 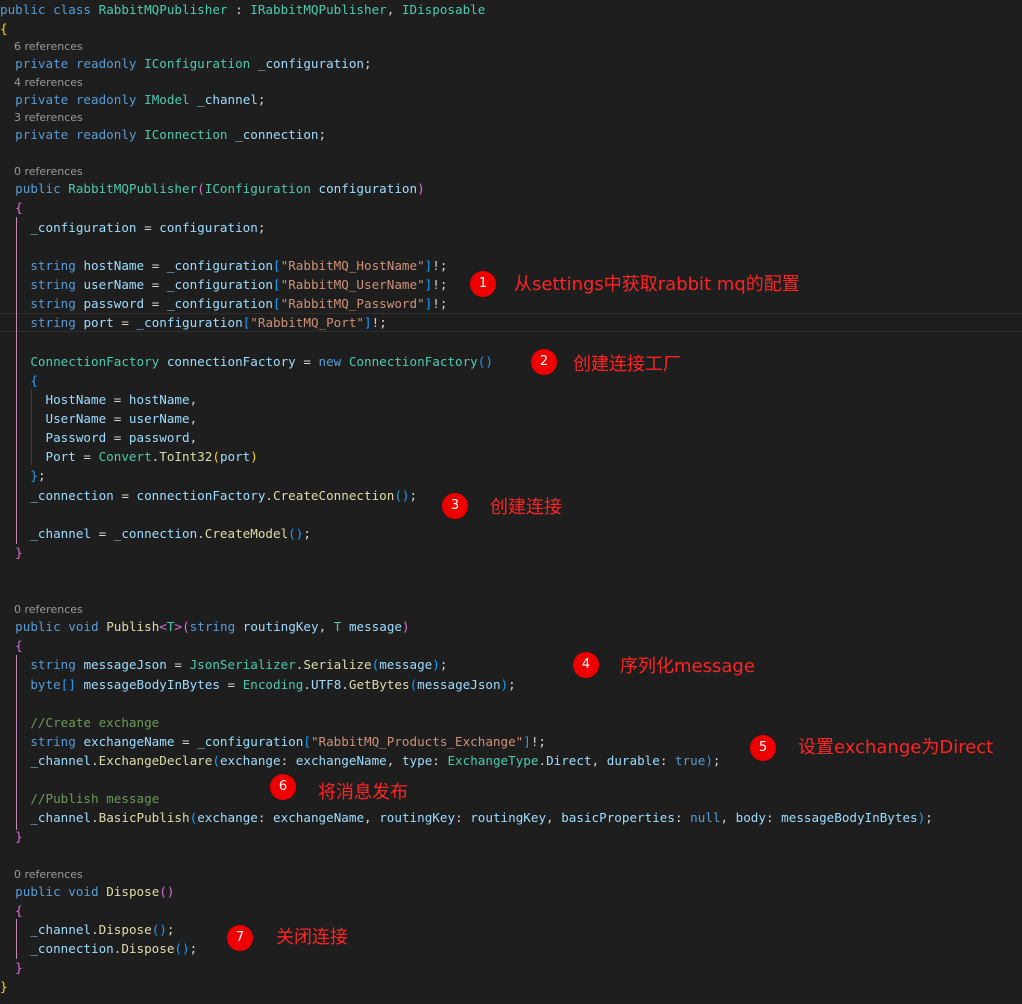 I want to click on annotation-badge: 6, so click(x=283, y=787).